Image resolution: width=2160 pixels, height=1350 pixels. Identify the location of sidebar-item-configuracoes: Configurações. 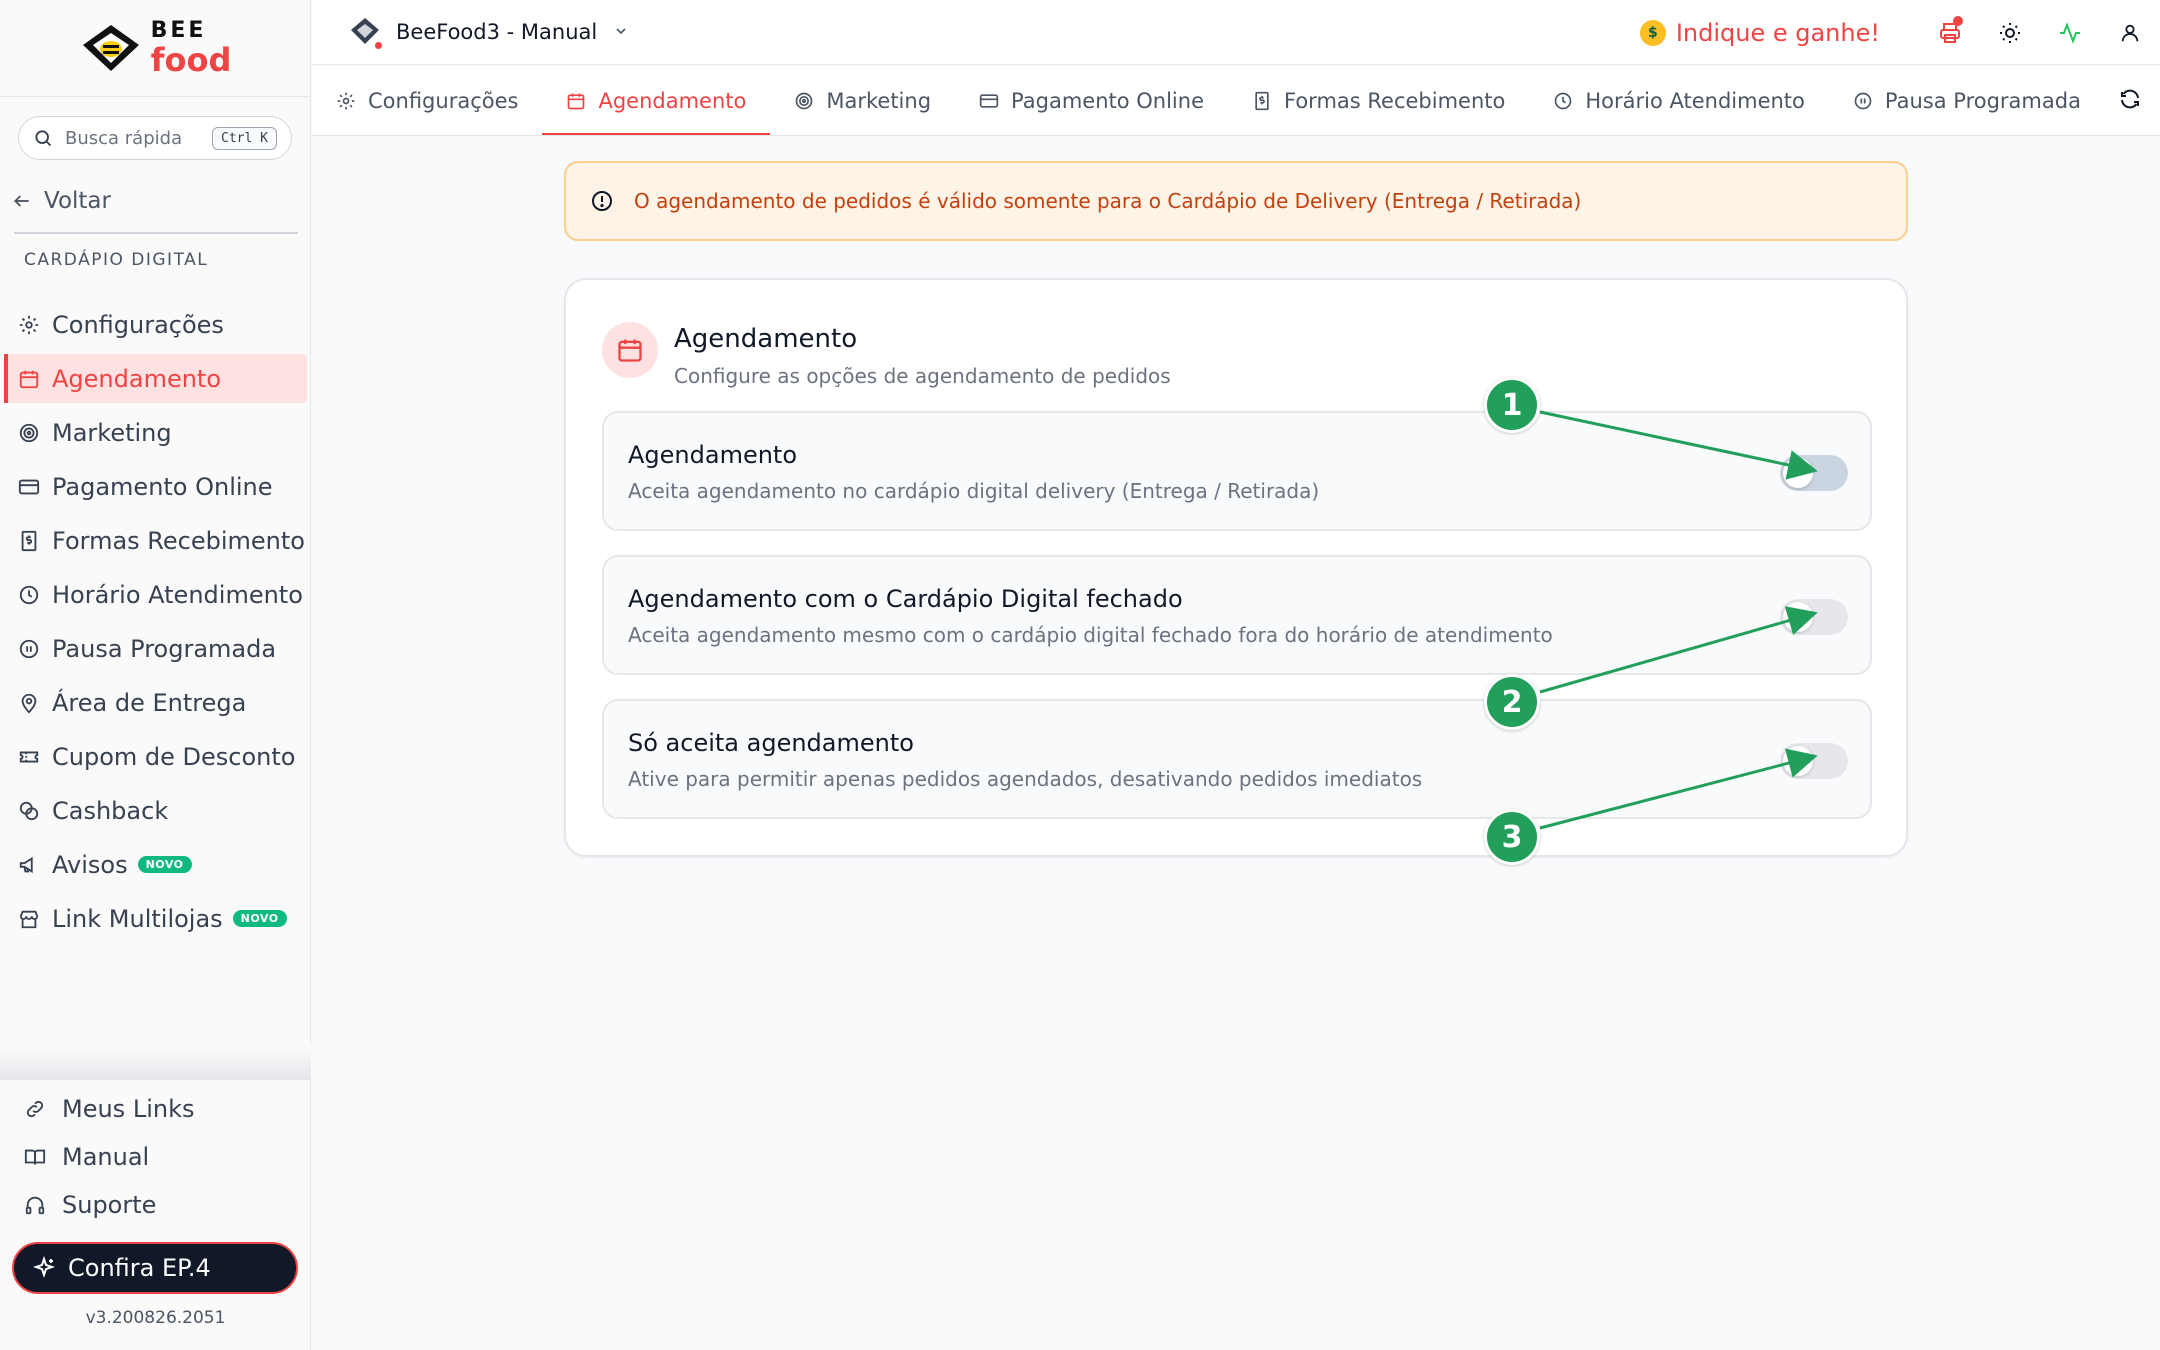
(155, 324).